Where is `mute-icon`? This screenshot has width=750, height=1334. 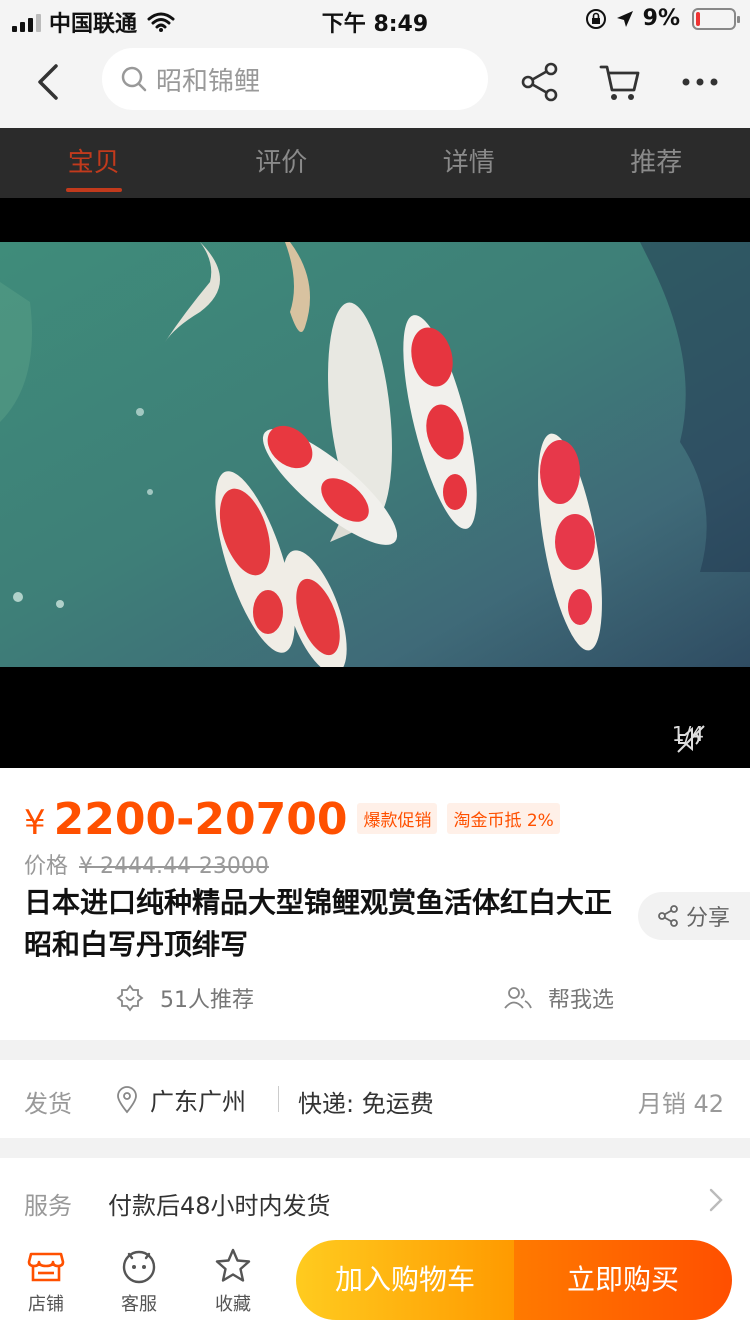
mute-icon is located at coordinates (691, 739).